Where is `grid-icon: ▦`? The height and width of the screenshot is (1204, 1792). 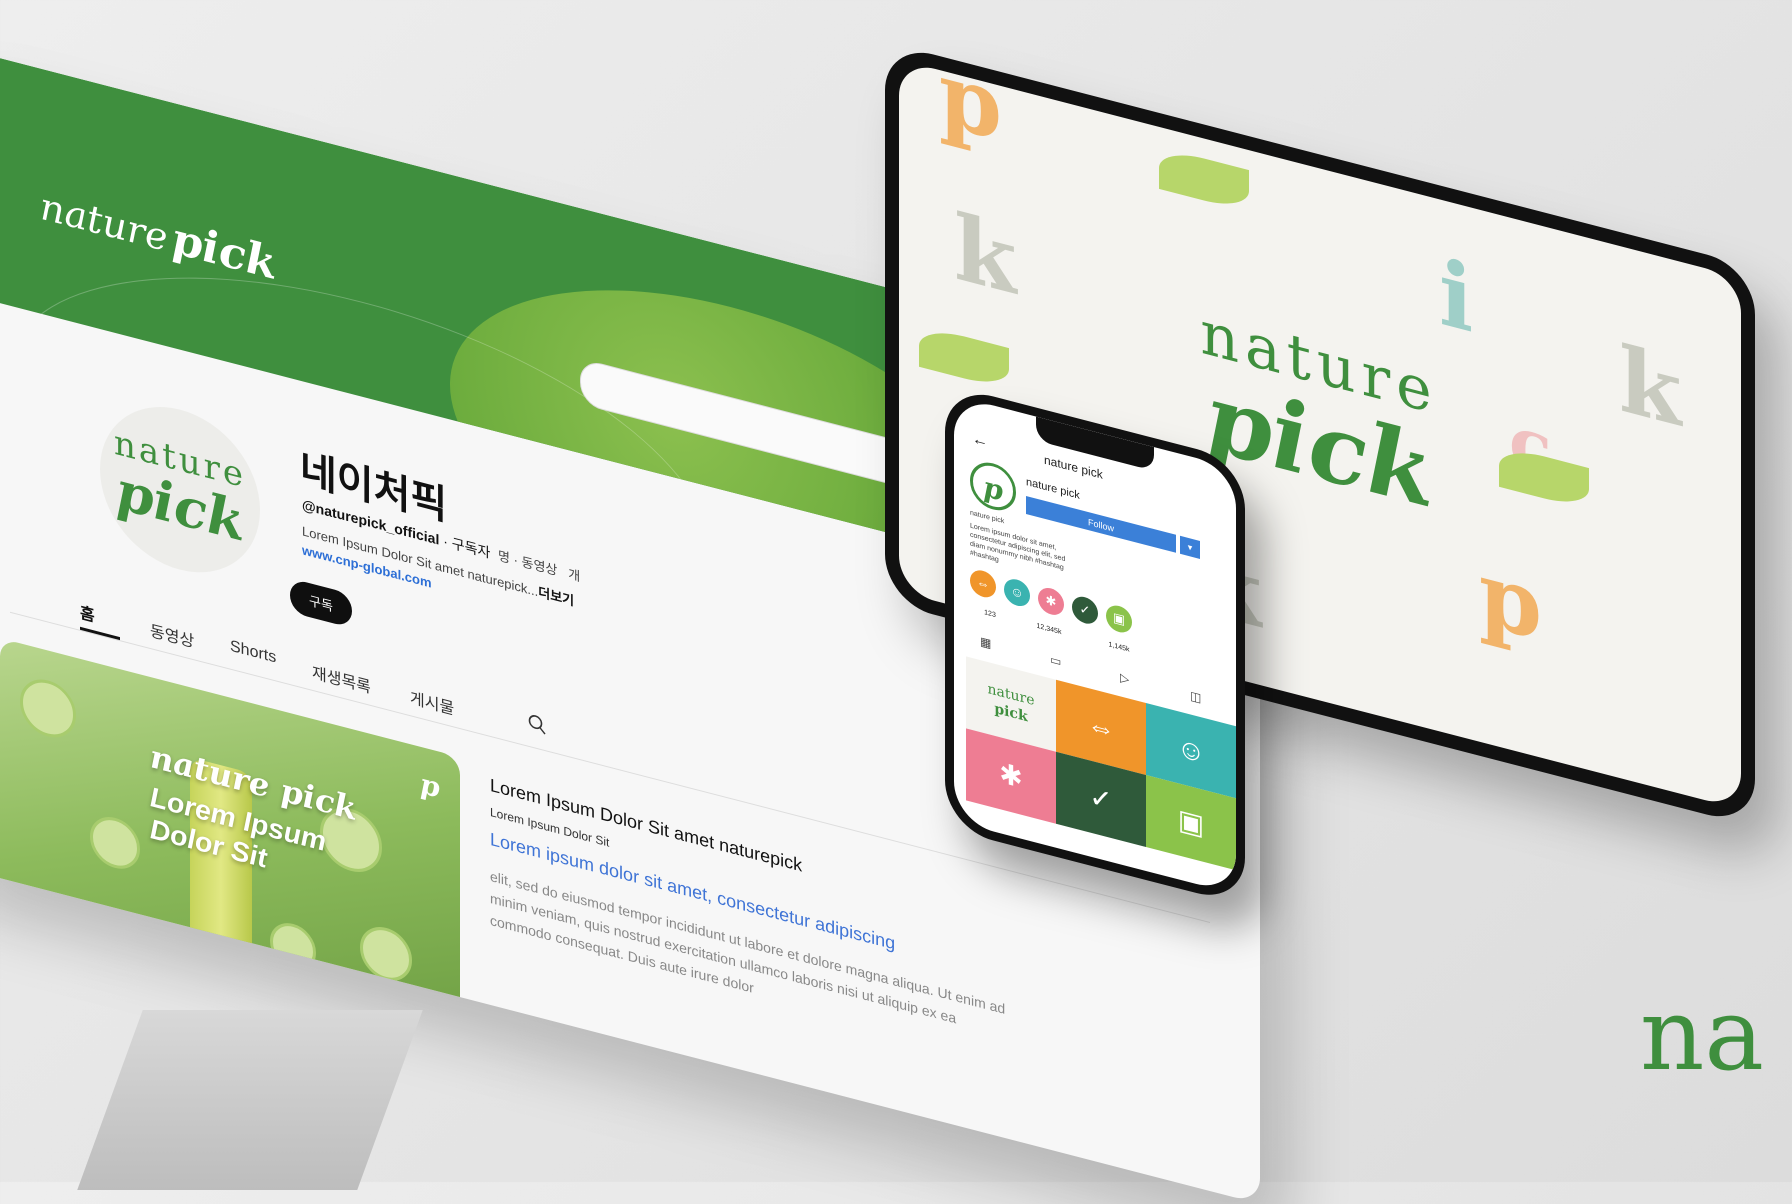 grid-icon: ▦ is located at coordinates (985, 642).